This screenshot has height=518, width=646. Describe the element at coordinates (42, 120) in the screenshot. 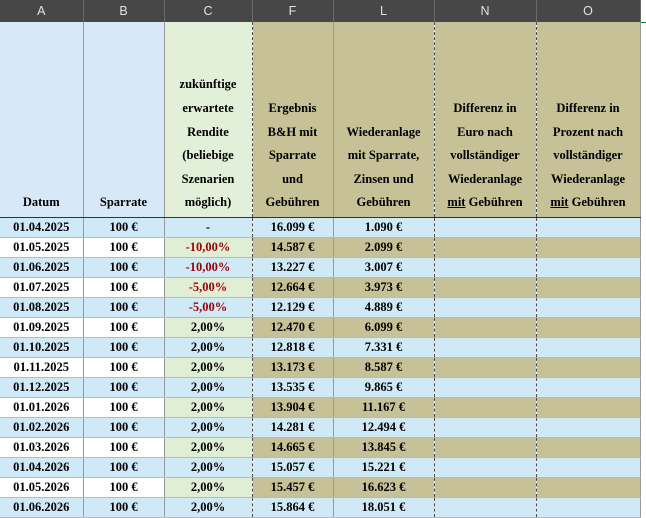

I see `header-datum: Datum` at that location.